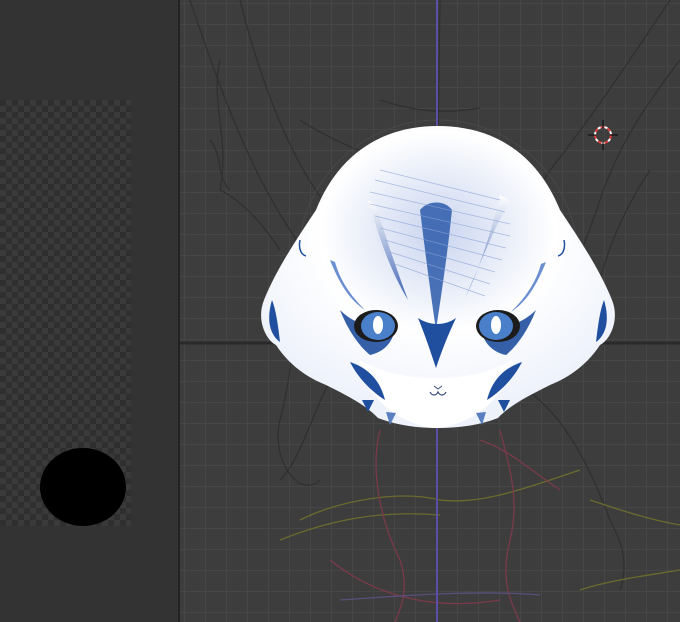 This screenshot has width=680, height=622. I want to click on right-eye, so click(498, 326).